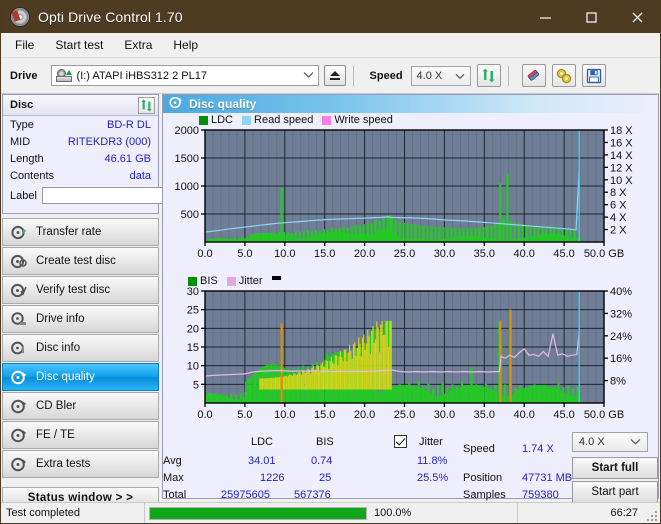 Image resolution: width=661 pixels, height=524 pixels. Describe the element at coordinates (618, 206) in the screenshot. I see `svg-text: 6 X` at that location.